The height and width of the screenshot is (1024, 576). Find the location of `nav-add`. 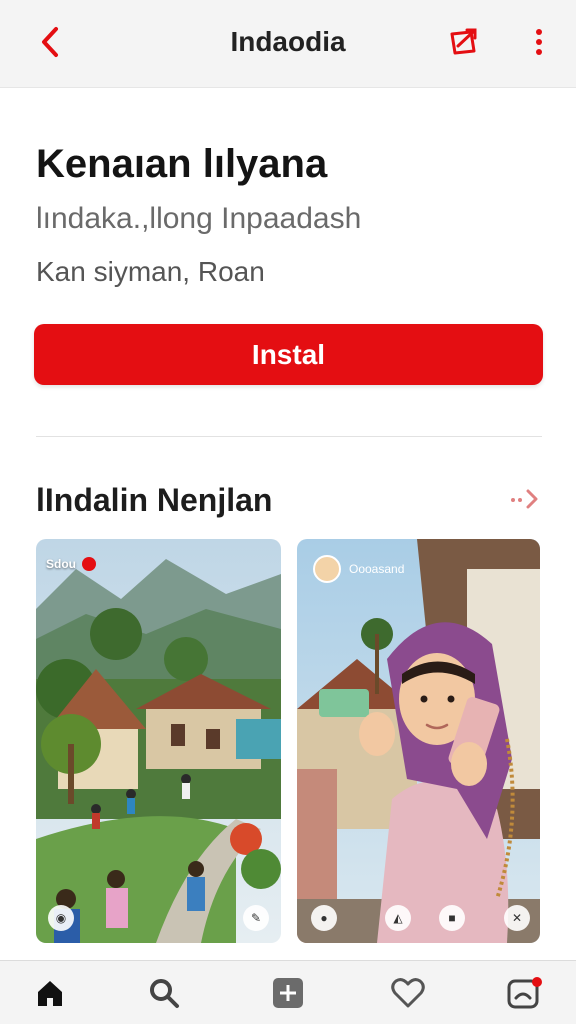

nav-add is located at coordinates (288, 993).